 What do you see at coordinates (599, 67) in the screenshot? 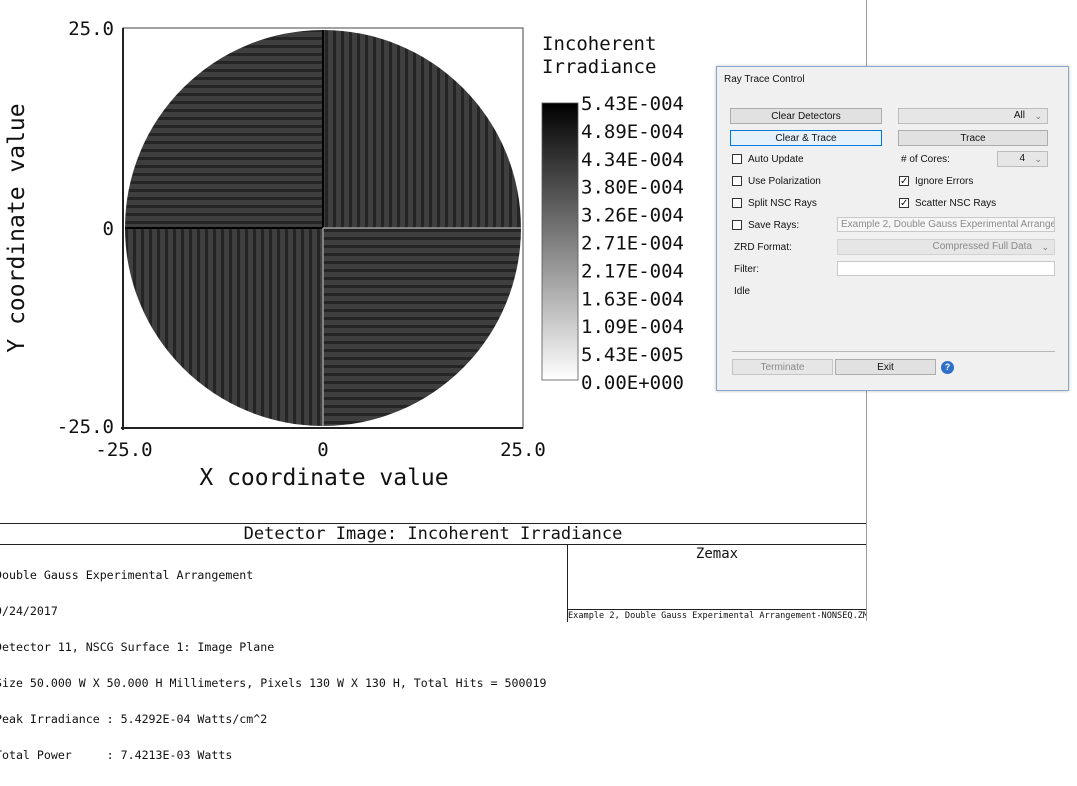
I see `legend-title-line2: Irradiance` at bounding box center [599, 67].